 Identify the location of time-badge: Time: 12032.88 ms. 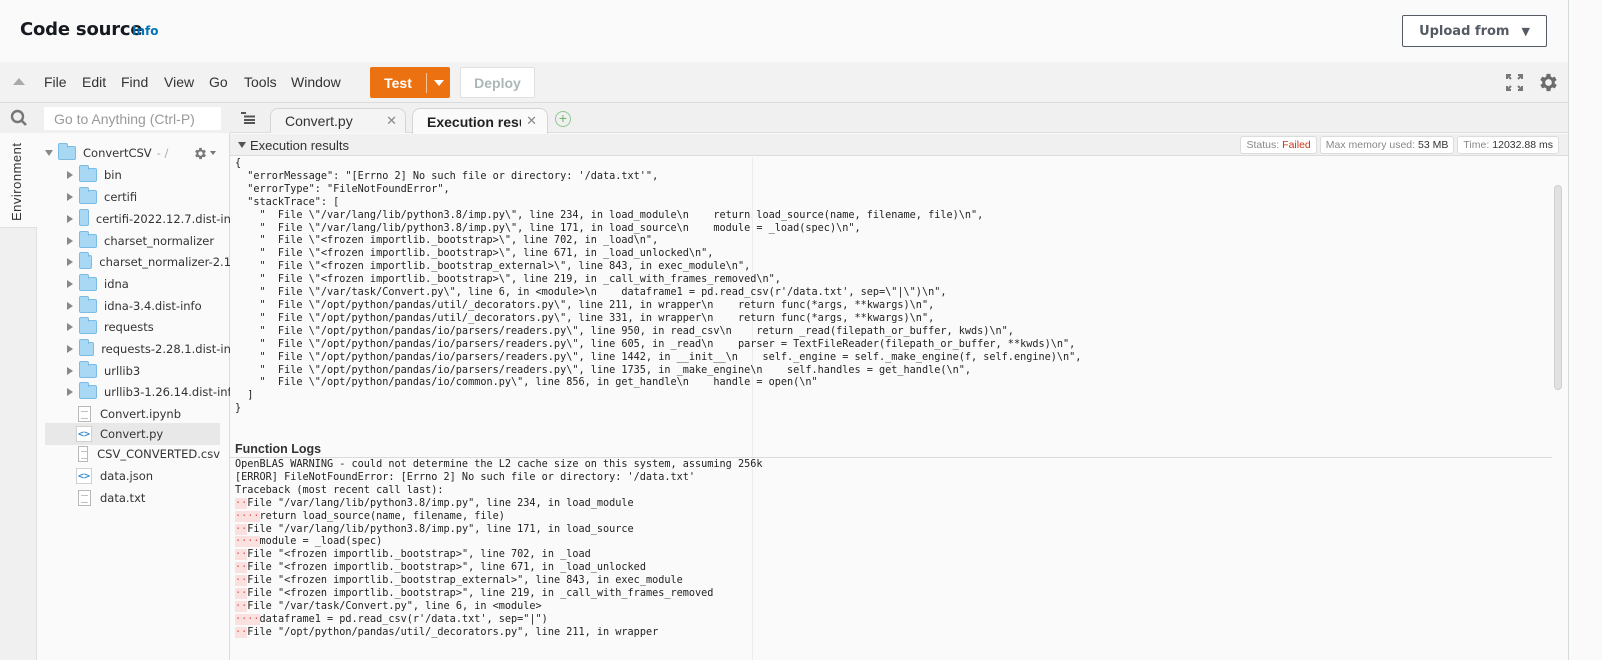
(1508, 145).